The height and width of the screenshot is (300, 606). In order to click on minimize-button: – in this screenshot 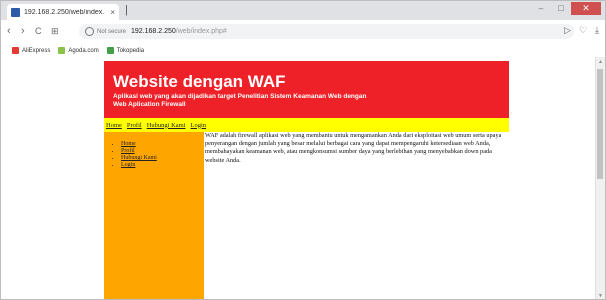, I will do `click(541, 8)`.